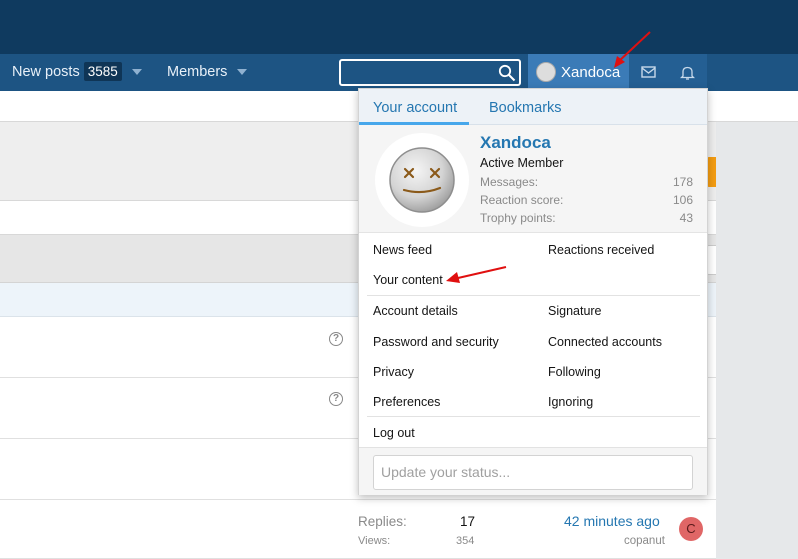 The image size is (798, 559). I want to click on menu-tabs: Your account Bookmarks, so click(533, 107).